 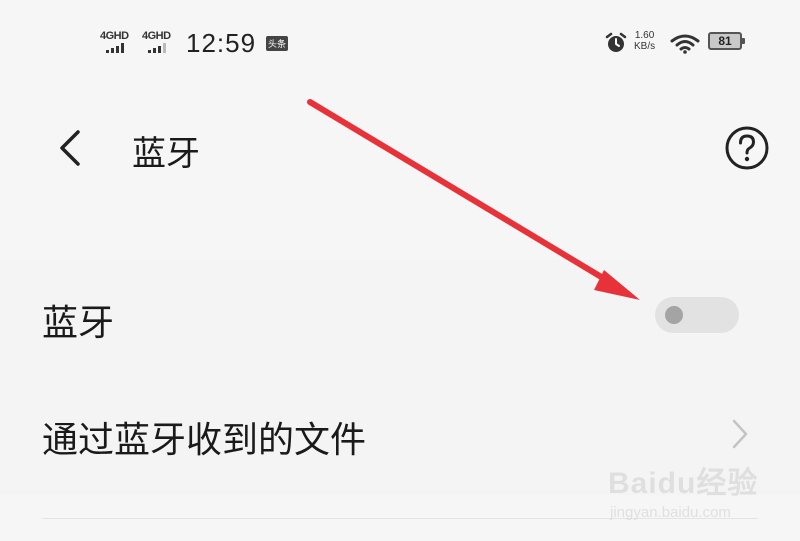 What do you see at coordinates (400, 518) in the screenshot?
I see `divider` at bounding box center [400, 518].